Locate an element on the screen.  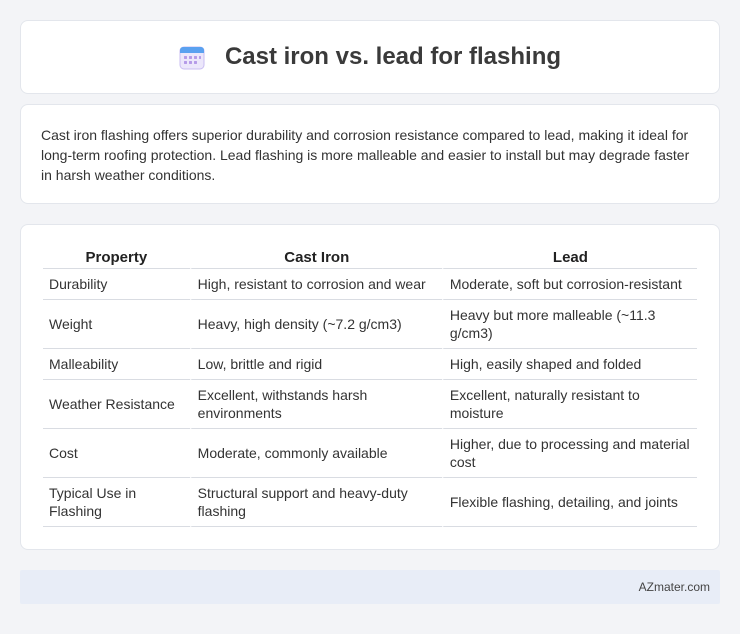
cell-property: Malleability is located at coordinates (116, 364).